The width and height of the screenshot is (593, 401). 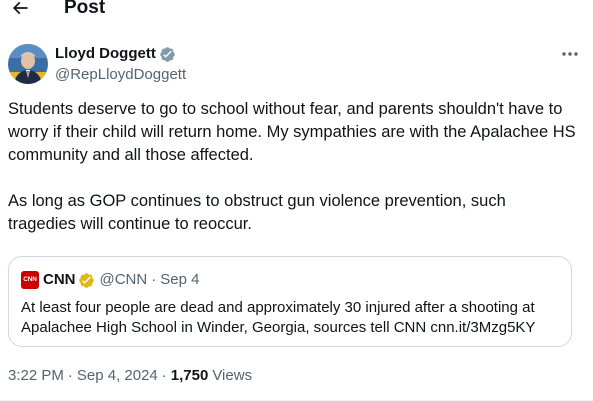 I want to click on quoted-post-header: CNN CNN @CNN · Sep 4, so click(x=110, y=280).